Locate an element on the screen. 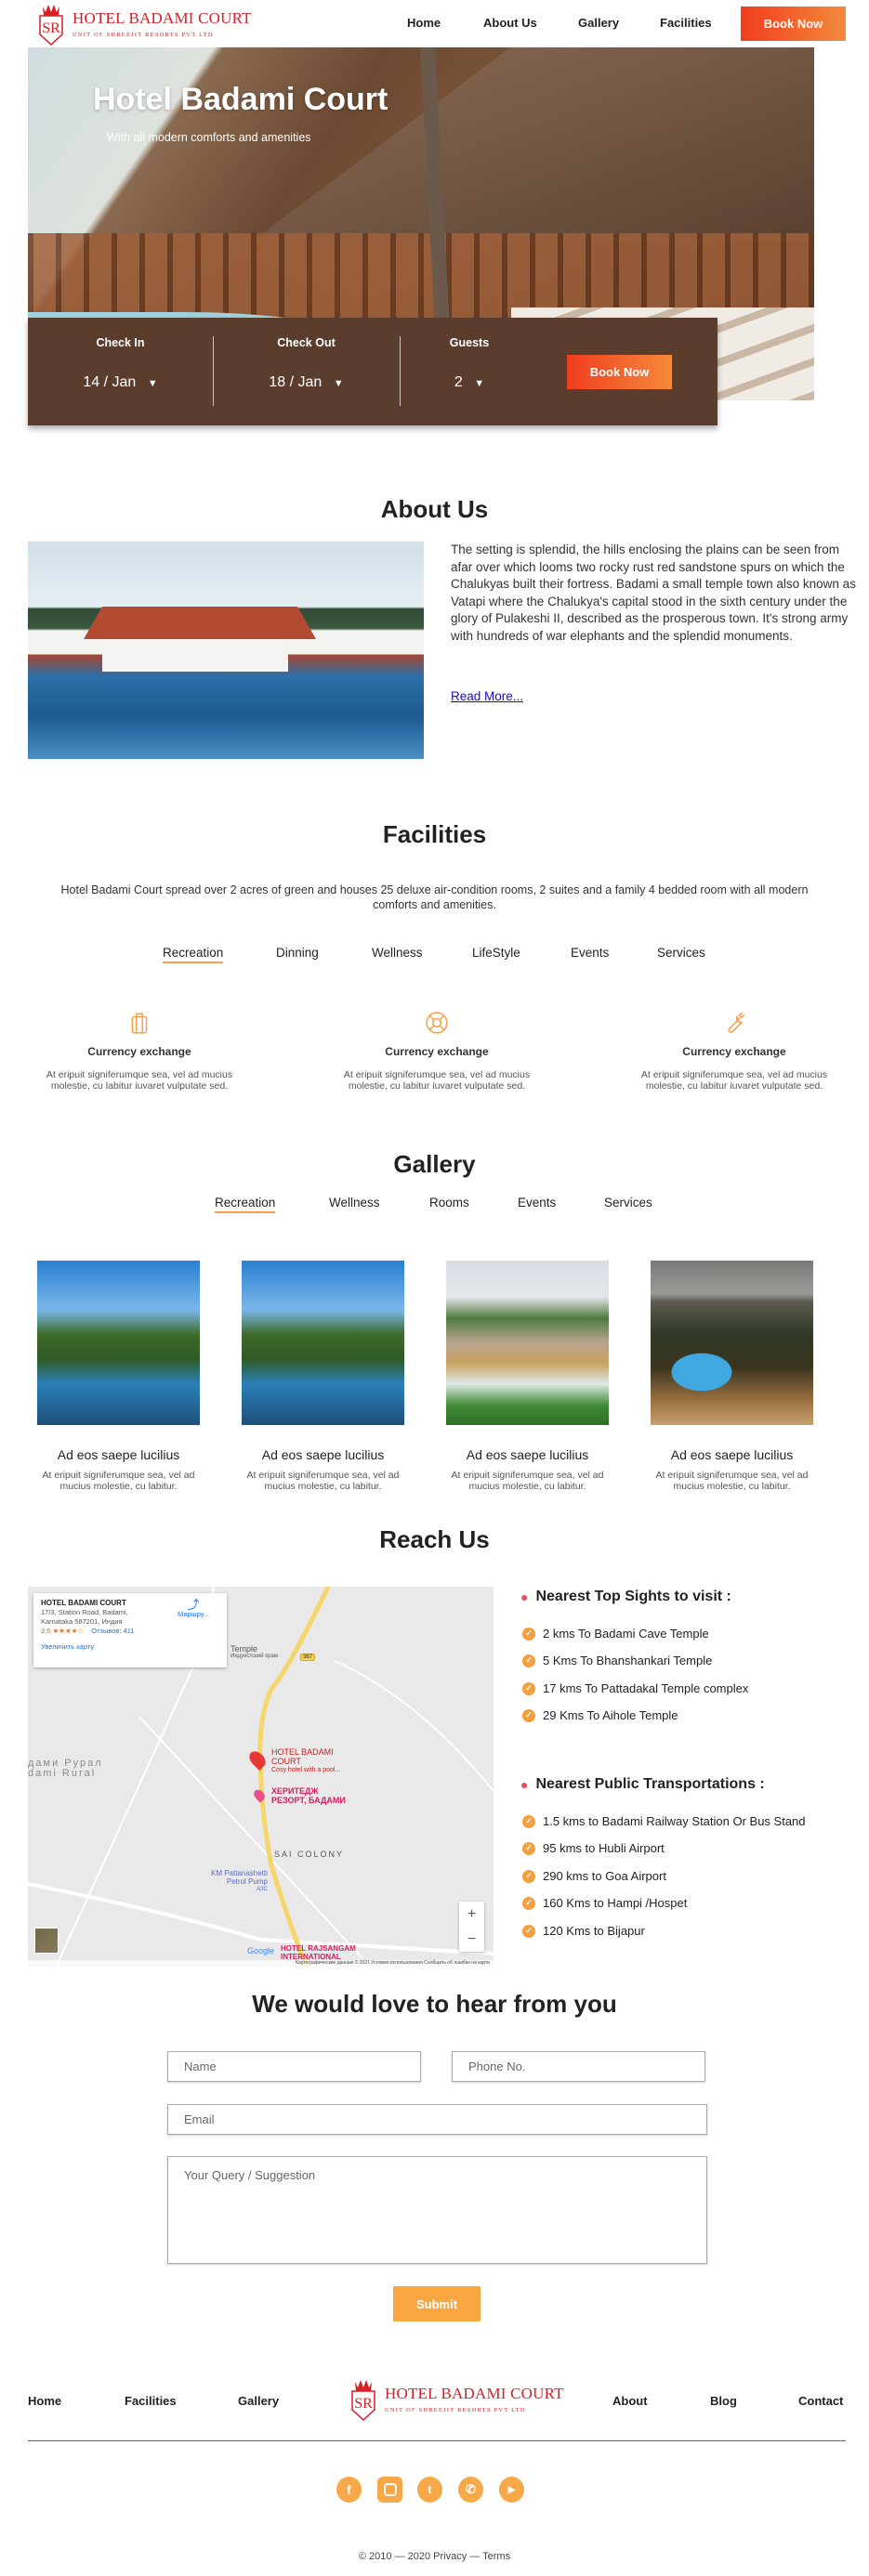 This screenshot has height=2576, width=869. phone-input is located at coordinates (578, 2066).